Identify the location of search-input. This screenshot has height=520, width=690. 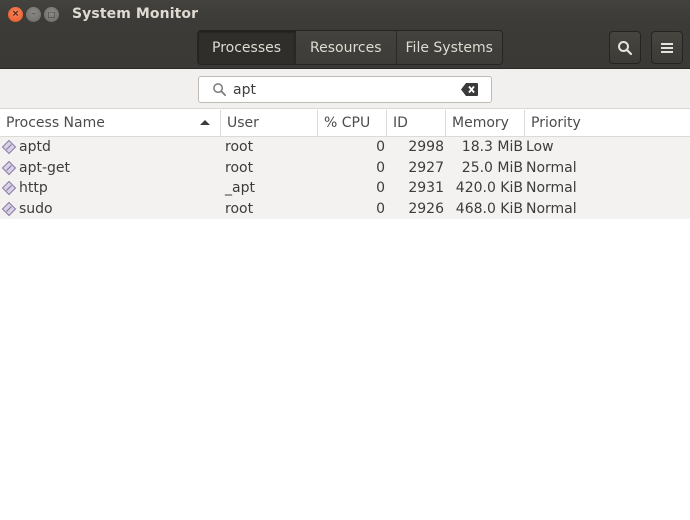
(343, 89).